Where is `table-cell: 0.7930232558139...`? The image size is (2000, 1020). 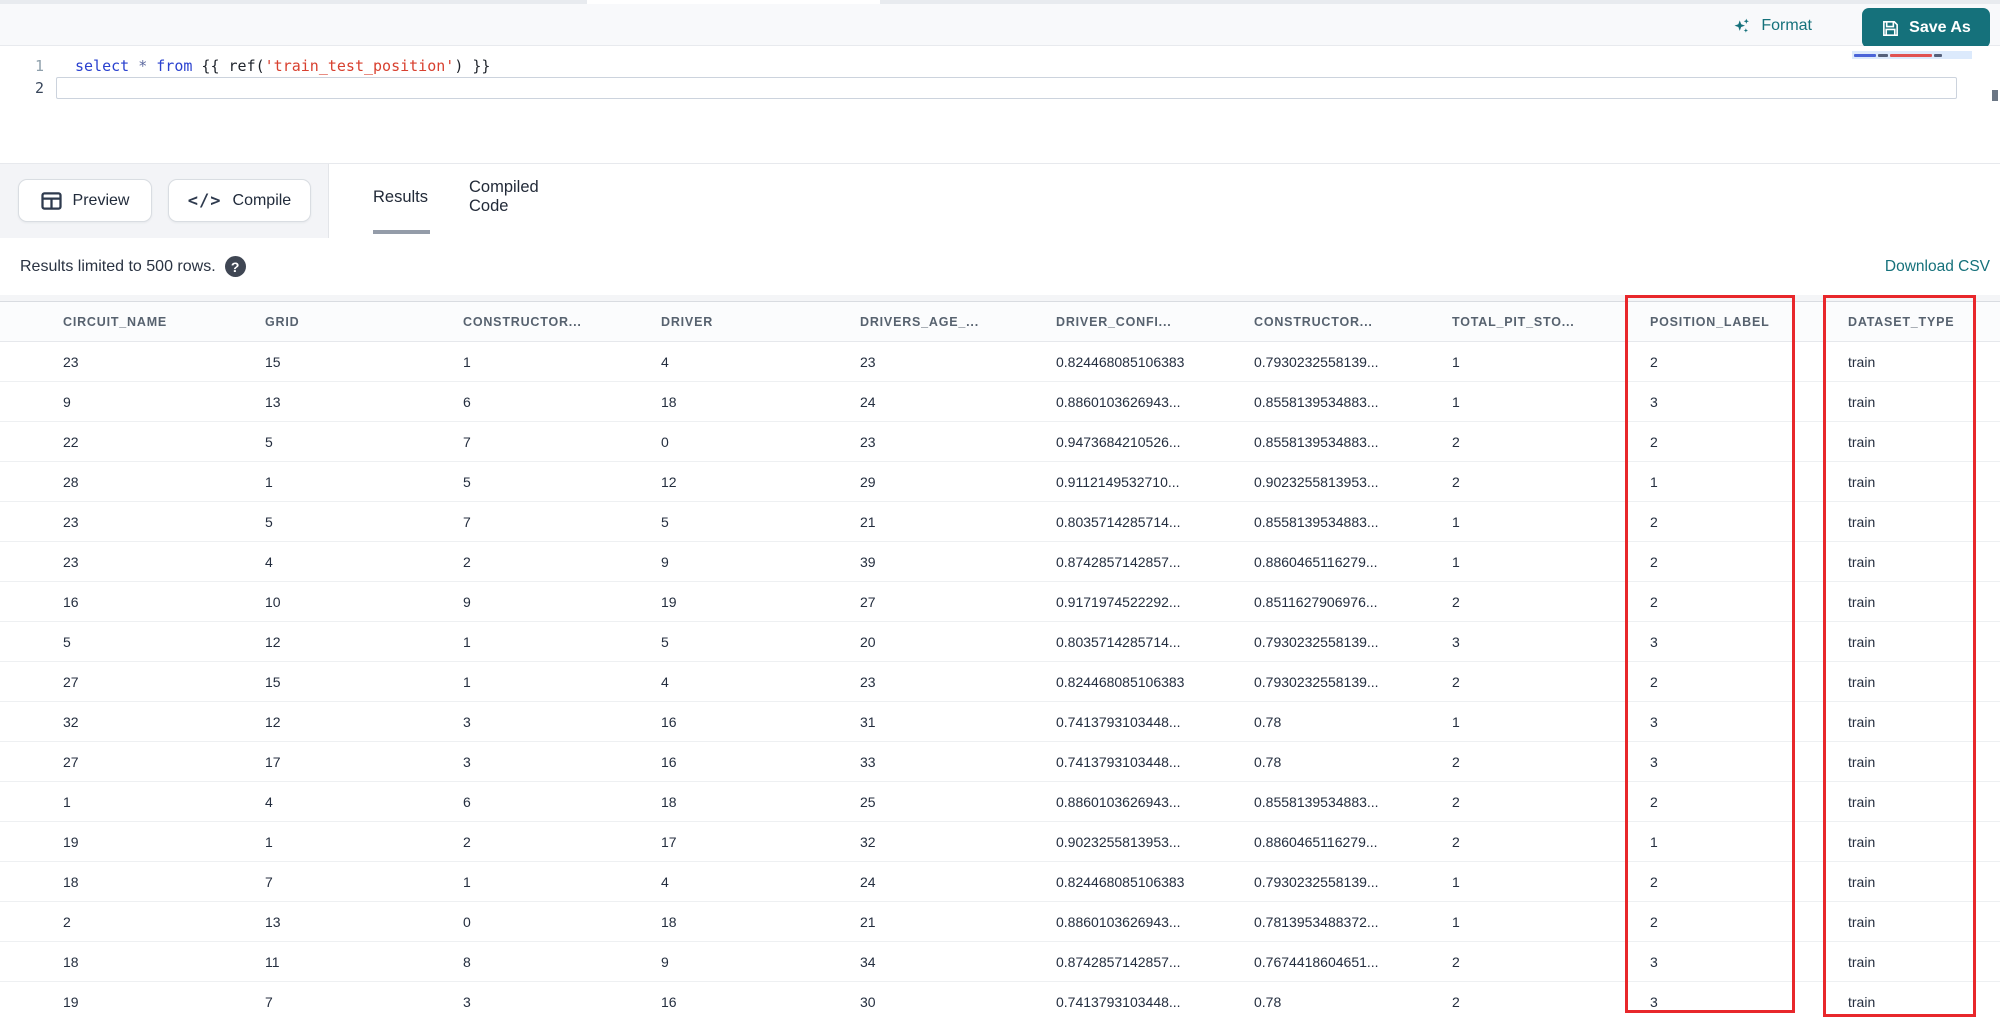 table-cell: 0.7930232558139... is located at coordinates (1316, 881).